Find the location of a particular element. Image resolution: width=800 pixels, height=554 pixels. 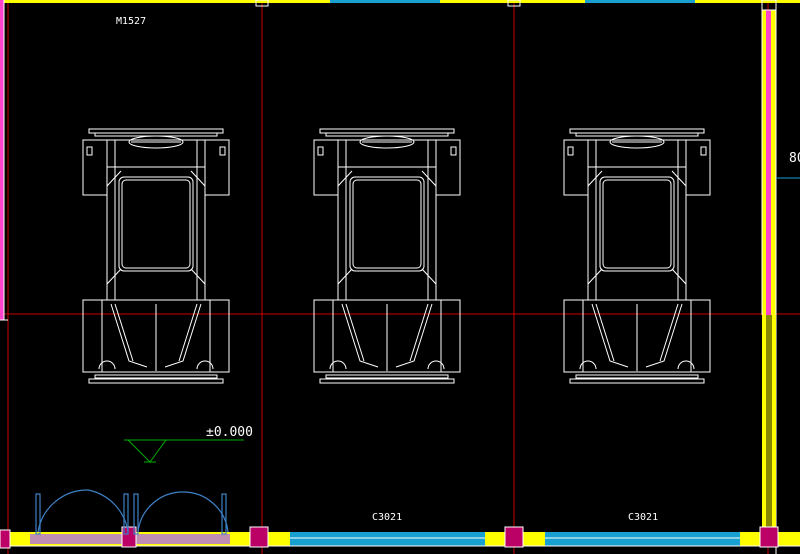

door-tag: M1527 is located at coordinates (131, 21).